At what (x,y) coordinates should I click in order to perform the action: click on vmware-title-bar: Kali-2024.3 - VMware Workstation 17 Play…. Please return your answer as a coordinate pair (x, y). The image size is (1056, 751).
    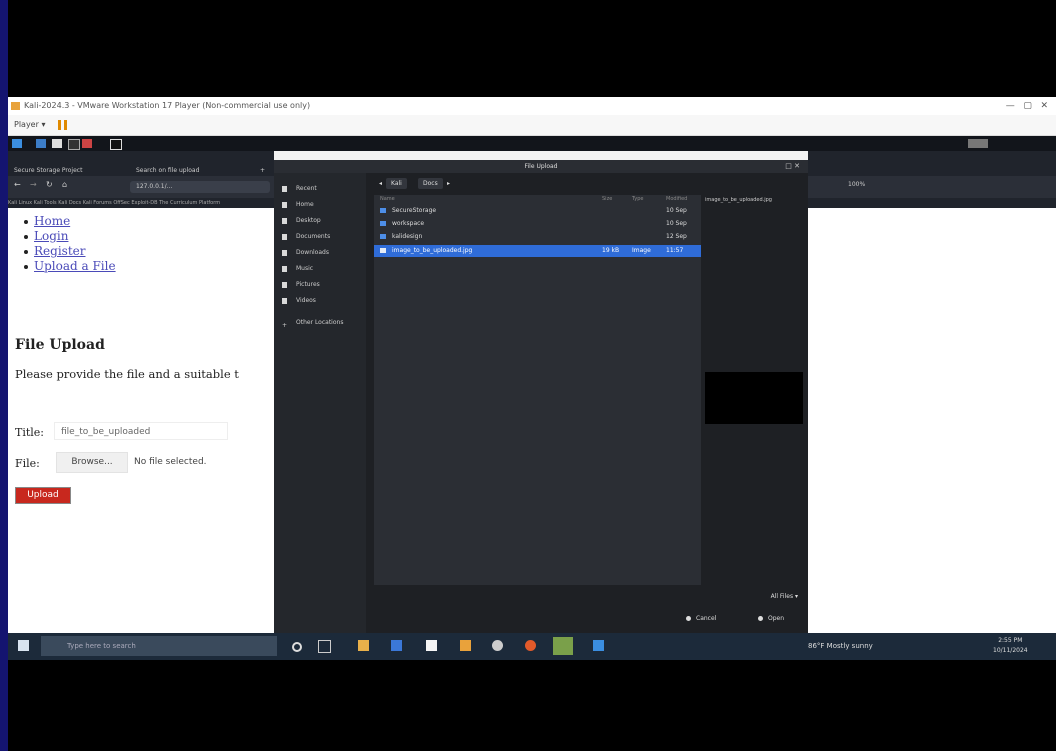
    Looking at the image, I should click on (532, 106).